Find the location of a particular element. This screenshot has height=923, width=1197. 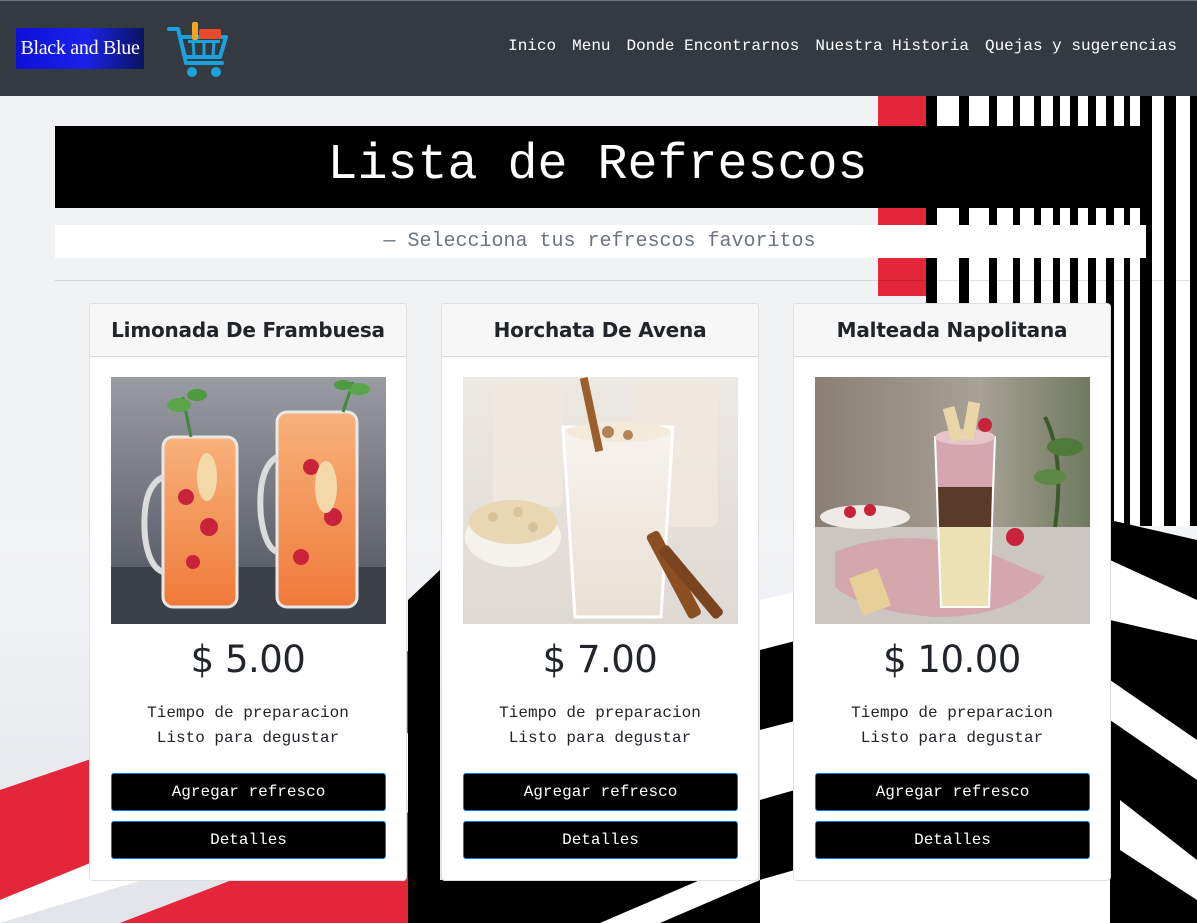

product-image-malteada is located at coordinates (952, 500).